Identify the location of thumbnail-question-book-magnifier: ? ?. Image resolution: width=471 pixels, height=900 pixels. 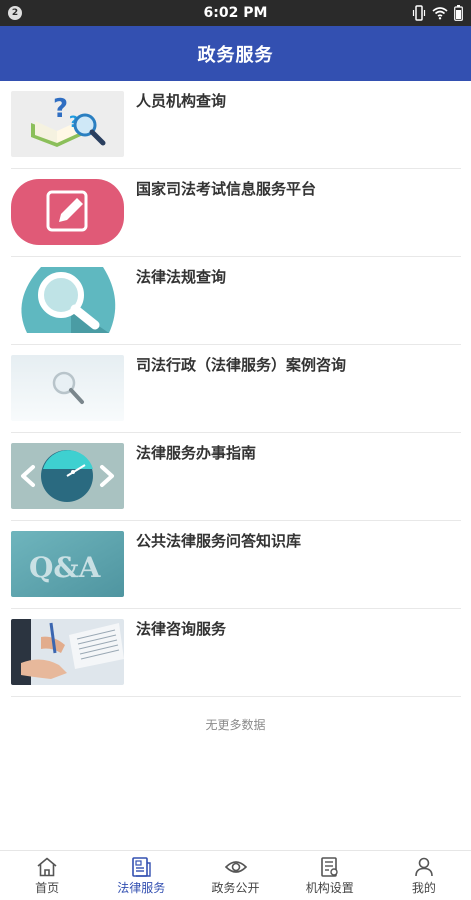
(67, 124).